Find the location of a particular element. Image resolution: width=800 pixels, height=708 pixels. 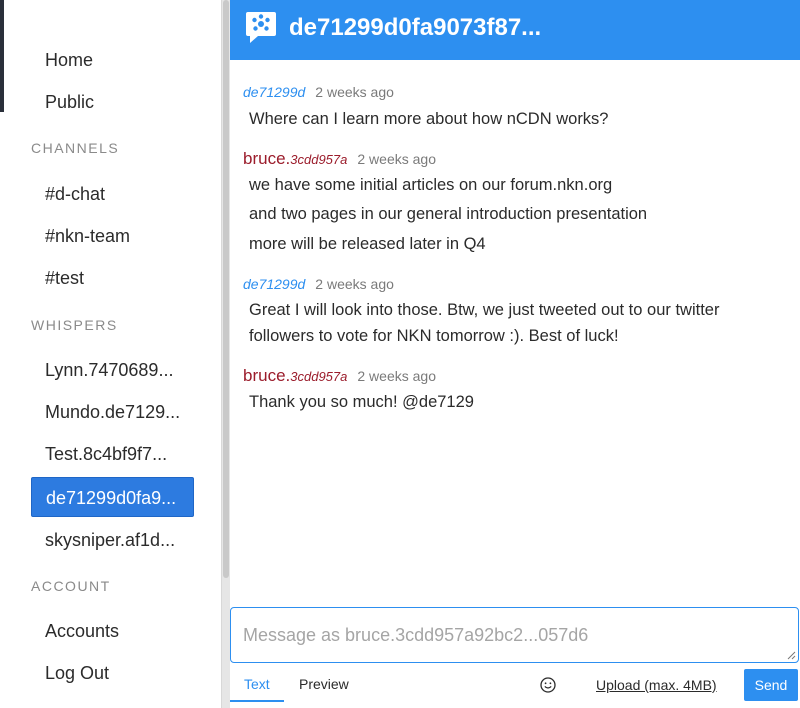

chat-bubble-logo-icon is located at coordinates (261, 27).